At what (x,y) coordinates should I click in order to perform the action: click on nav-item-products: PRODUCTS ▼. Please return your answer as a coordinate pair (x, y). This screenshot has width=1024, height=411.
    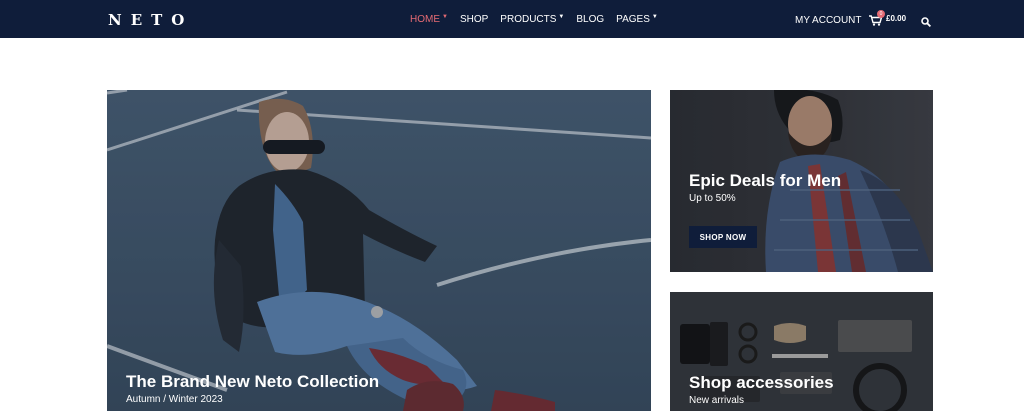
    Looking at the image, I should click on (532, 19).